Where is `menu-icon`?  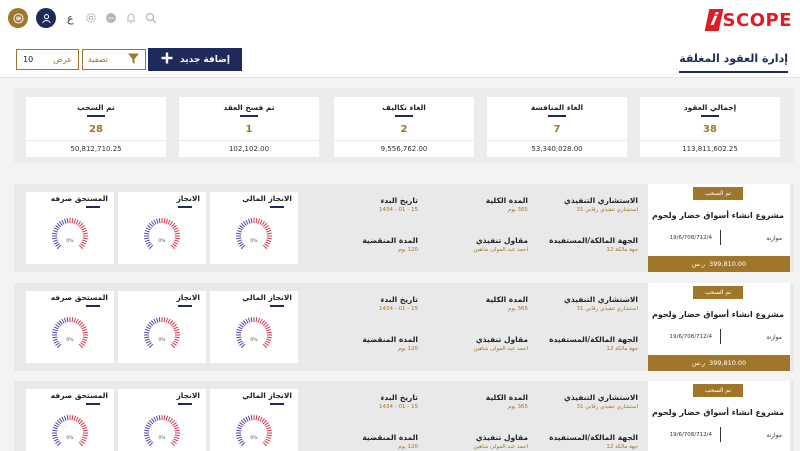 menu-icon is located at coordinates (18, 18).